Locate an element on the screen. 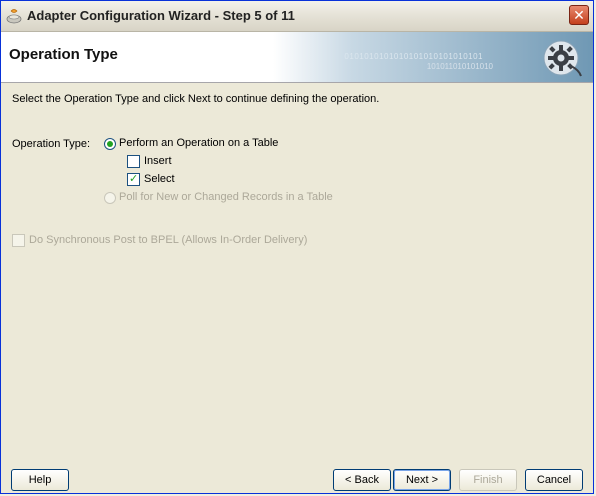  checkmark-icon: ✓ is located at coordinates (134, 179).